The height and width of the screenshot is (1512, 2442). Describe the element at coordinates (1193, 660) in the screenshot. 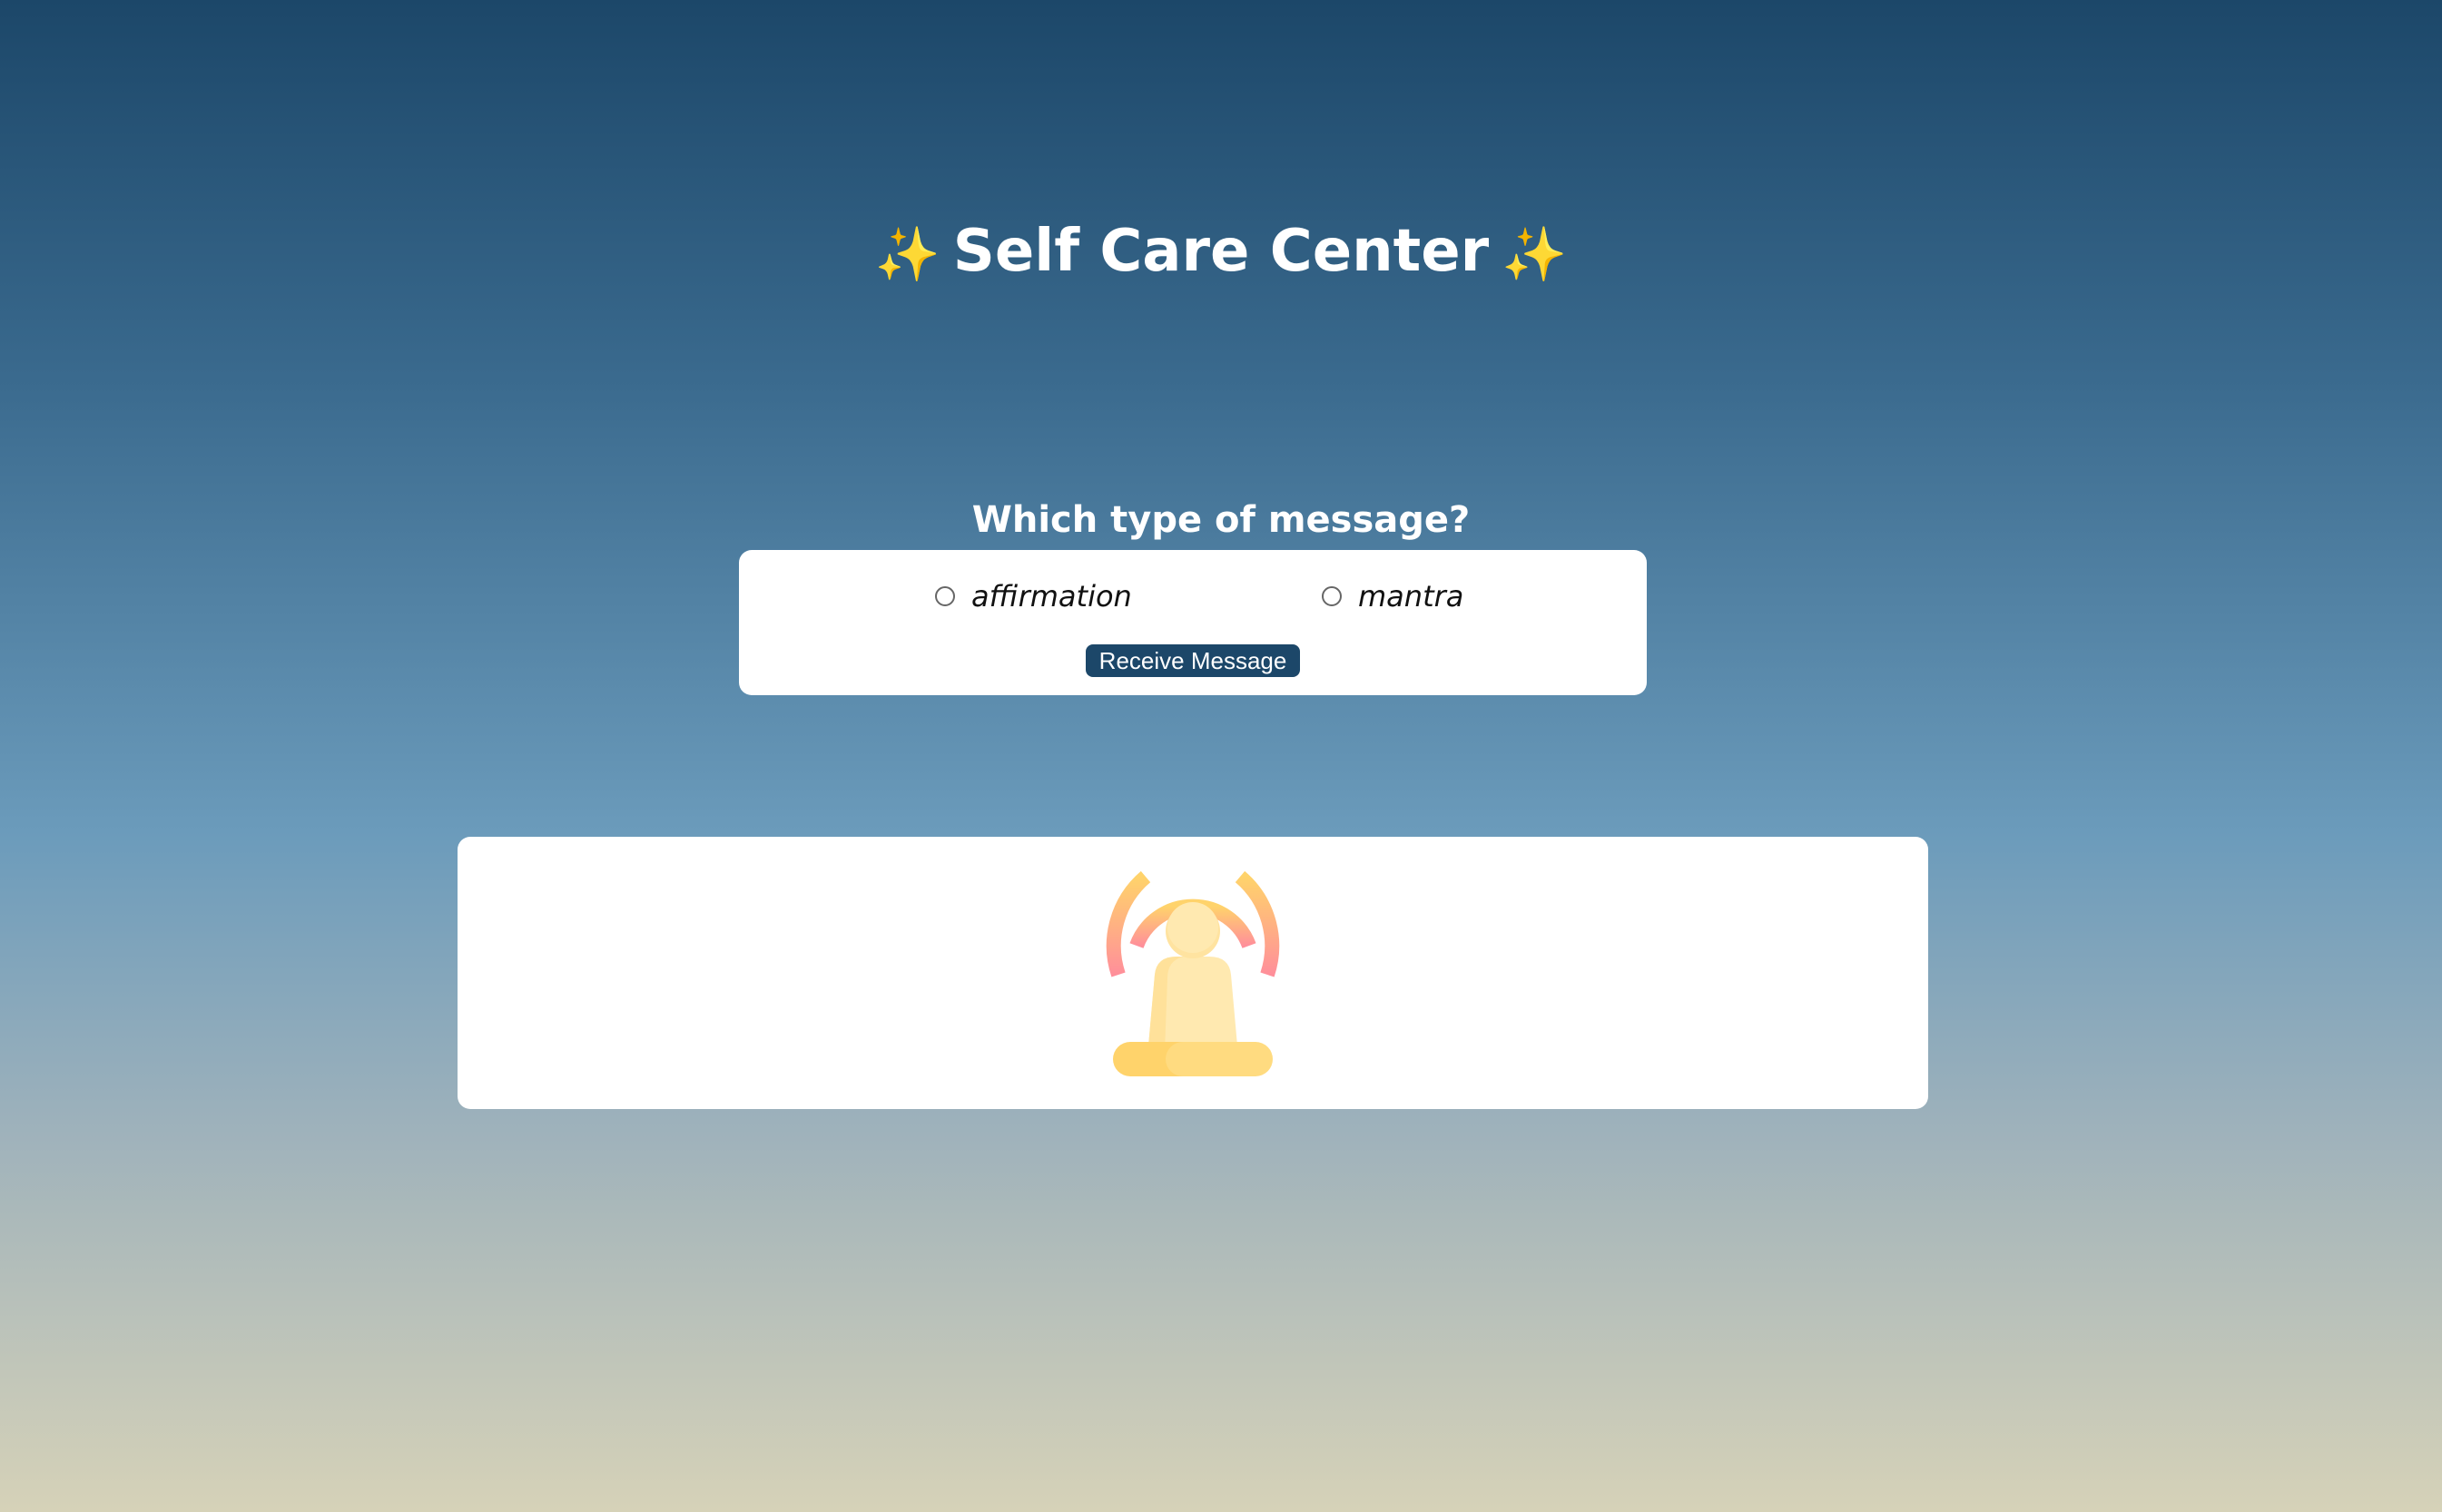

I see `receive-message-button: Receive Message` at that location.